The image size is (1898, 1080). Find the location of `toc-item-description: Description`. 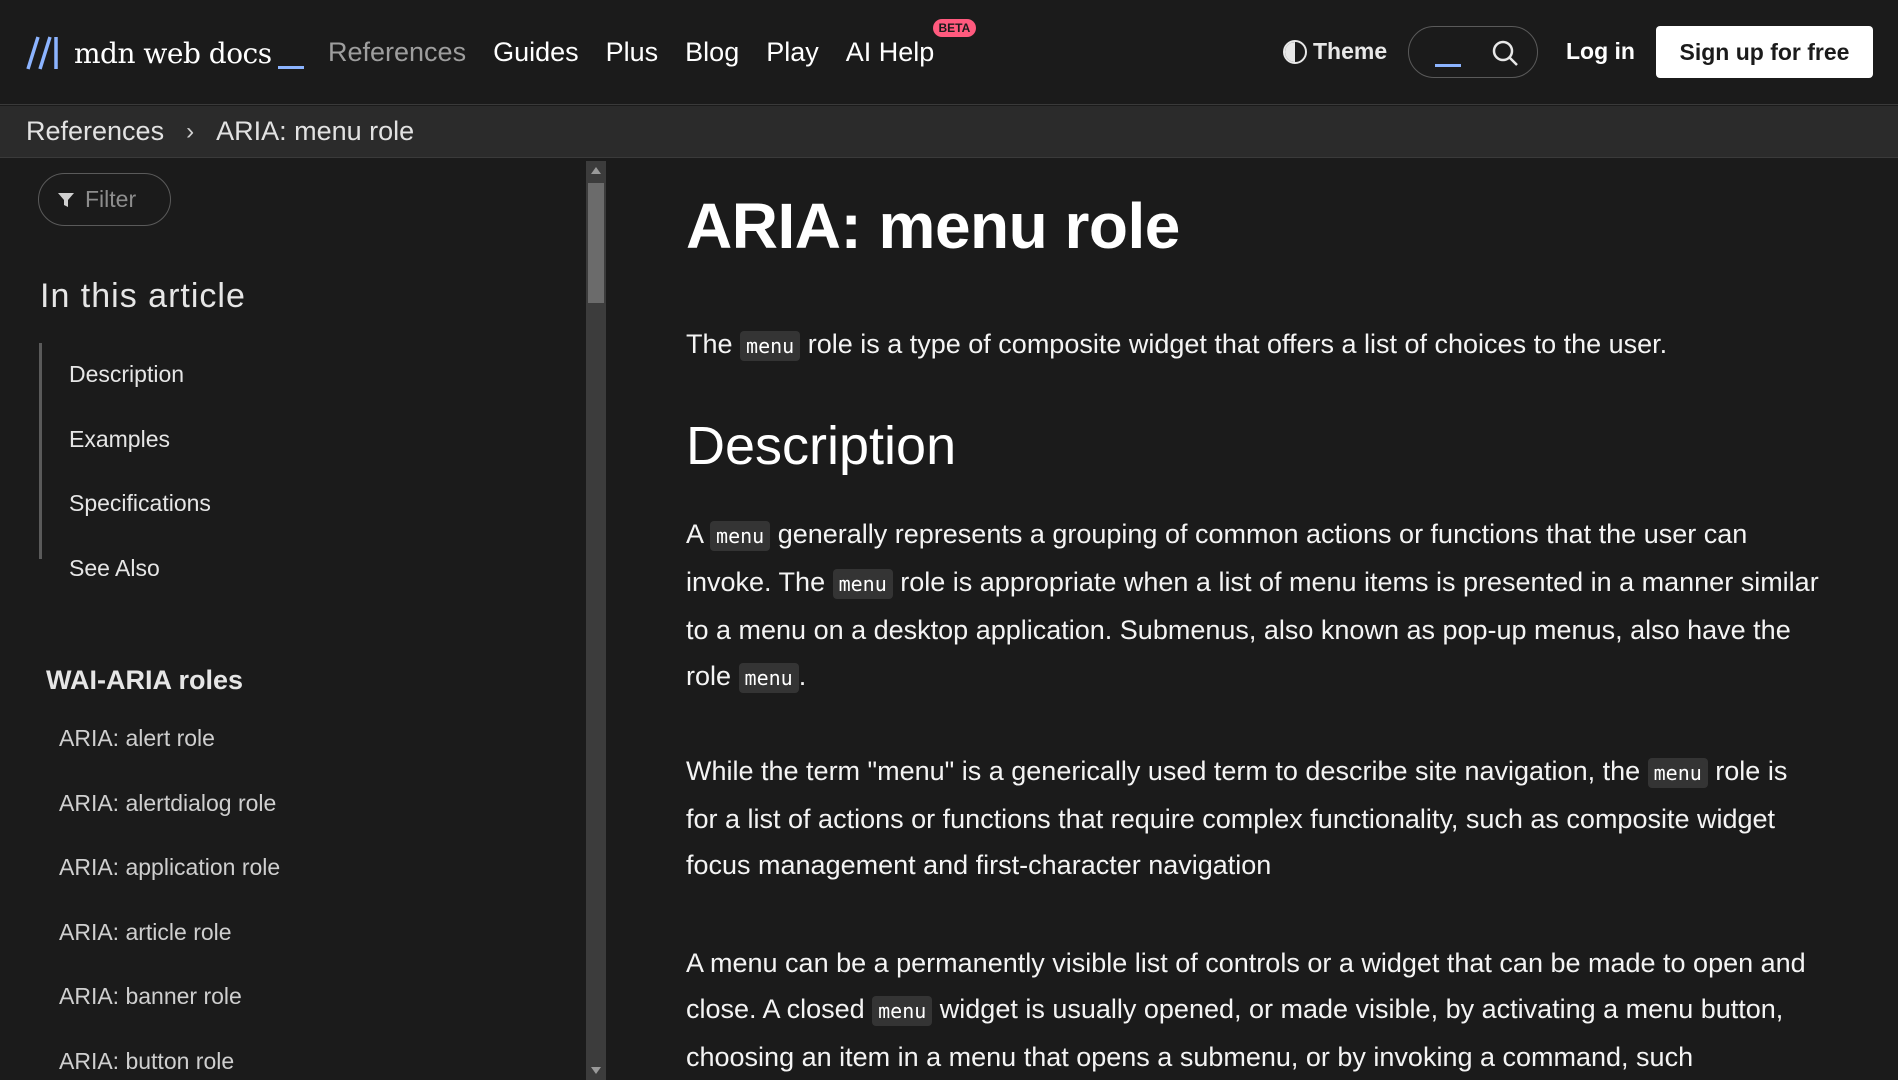

toc-item-description: Description is located at coordinates (126, 374).